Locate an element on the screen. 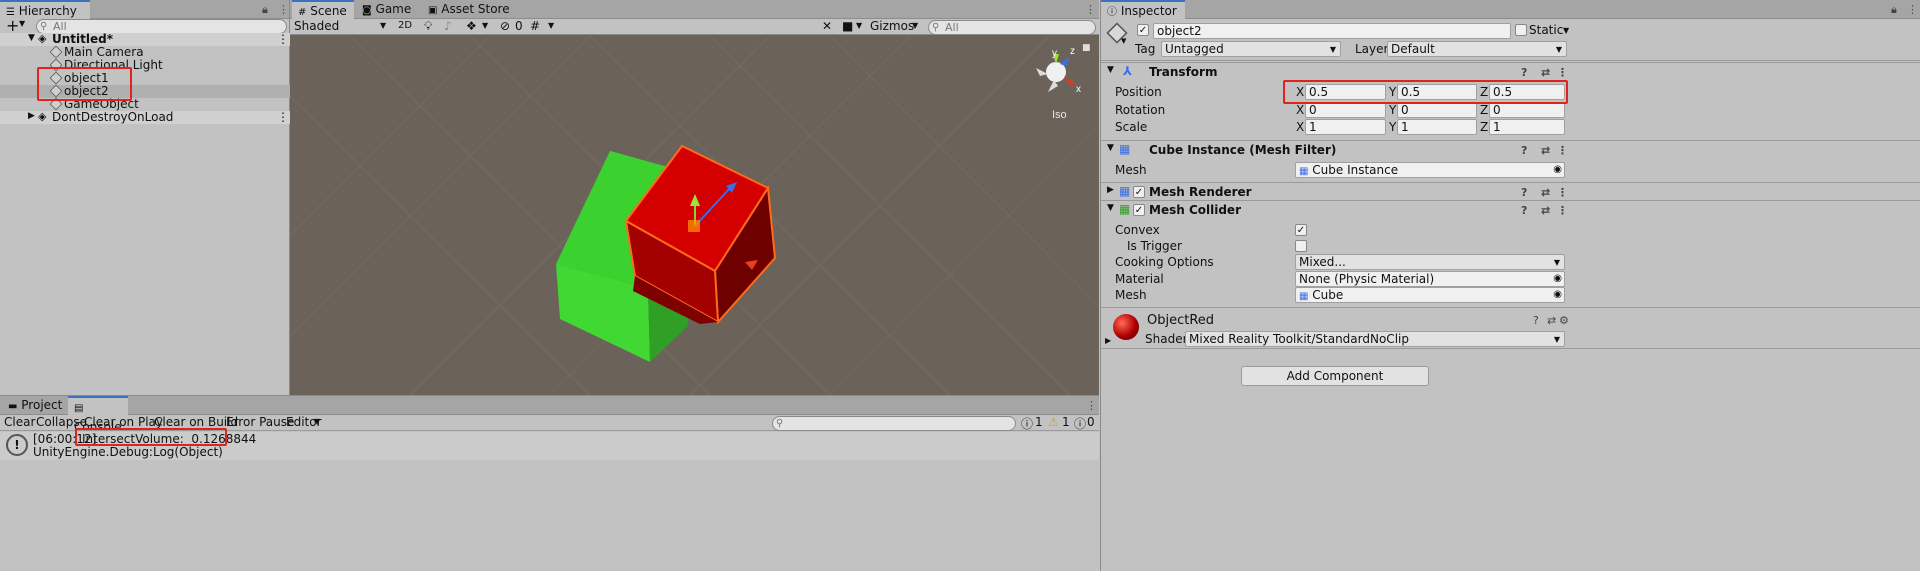 This screenshot has width=1920, height=571. hierarchy-item-object2: object2 is located at coordinates (145, 91).